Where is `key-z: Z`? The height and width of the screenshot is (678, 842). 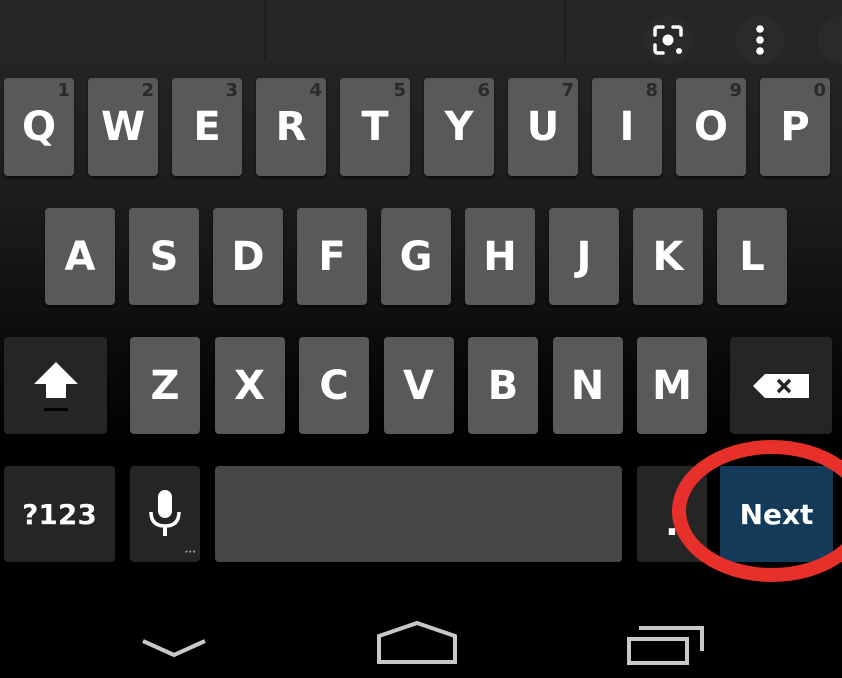 key-z: Z is located at coordinates (165, 385).